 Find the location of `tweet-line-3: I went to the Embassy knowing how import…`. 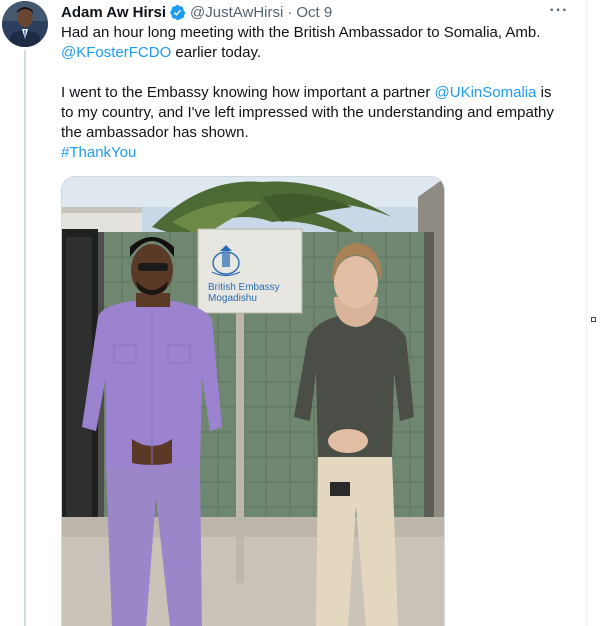

tweet-line-3: I went to the Embassy knowing how import… is located at coordinates (318, 93).